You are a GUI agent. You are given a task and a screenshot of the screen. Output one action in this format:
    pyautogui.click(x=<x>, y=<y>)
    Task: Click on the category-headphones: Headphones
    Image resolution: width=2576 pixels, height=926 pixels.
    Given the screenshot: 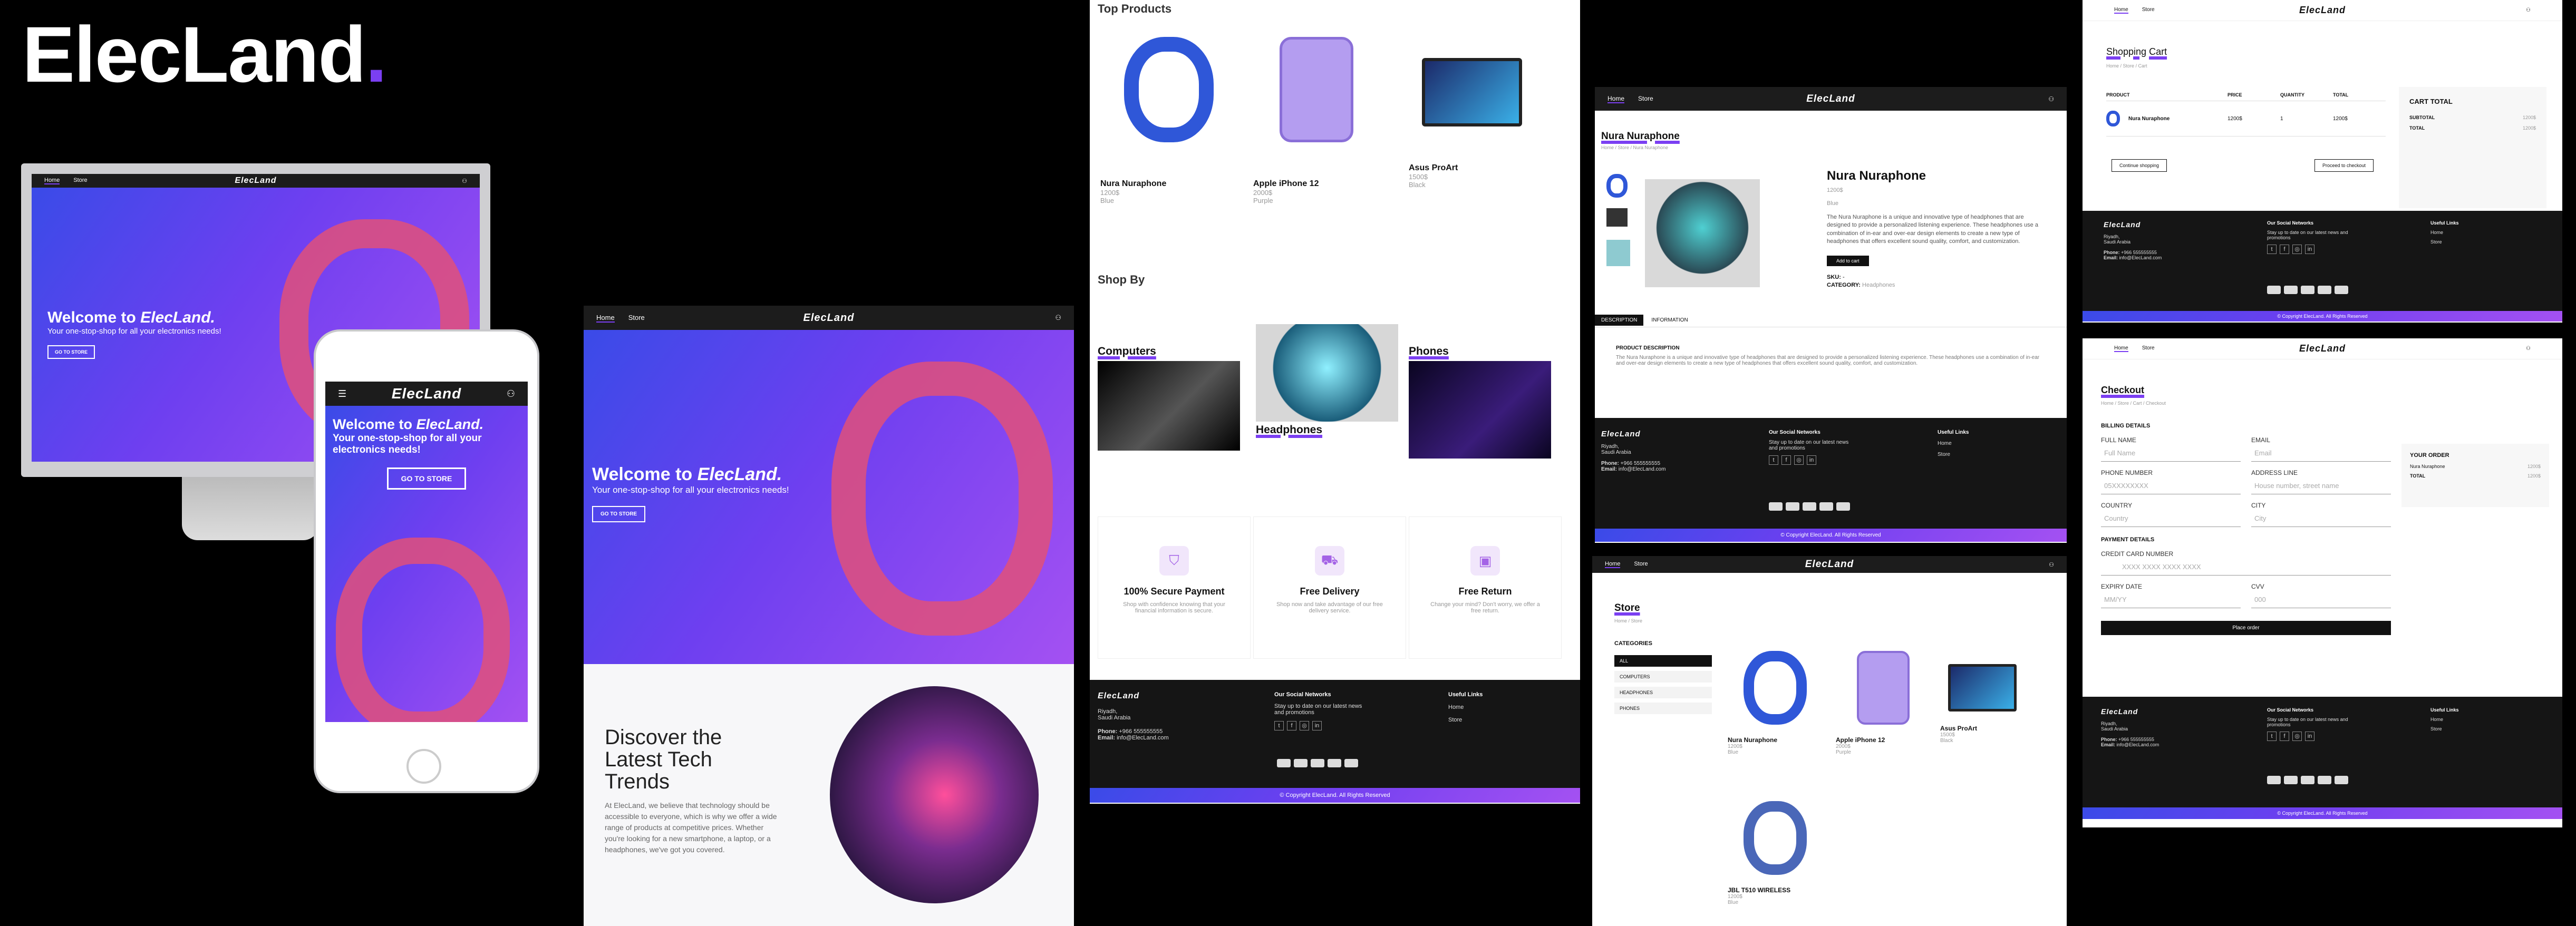 What is the action you would take?
    pyautogui.click(x=1327, y=380)
    